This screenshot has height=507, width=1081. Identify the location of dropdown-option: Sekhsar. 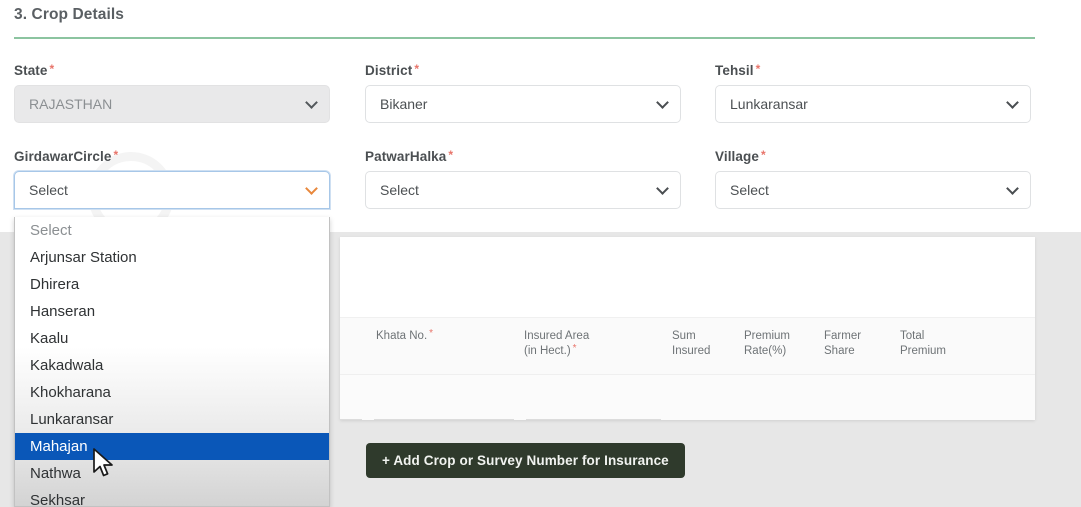
(172, 496).